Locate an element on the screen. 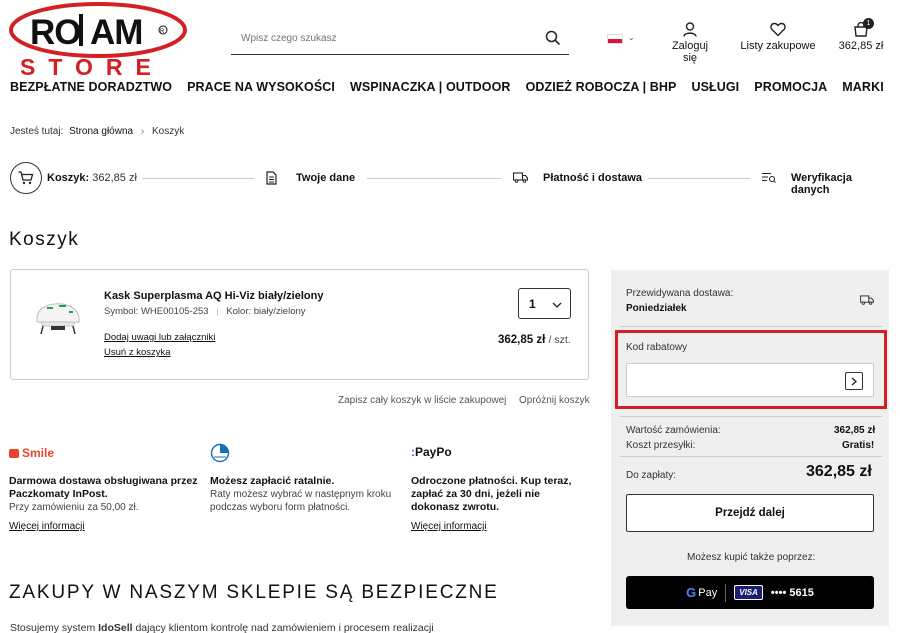  smile-icon is located at coordinates (14, 453).